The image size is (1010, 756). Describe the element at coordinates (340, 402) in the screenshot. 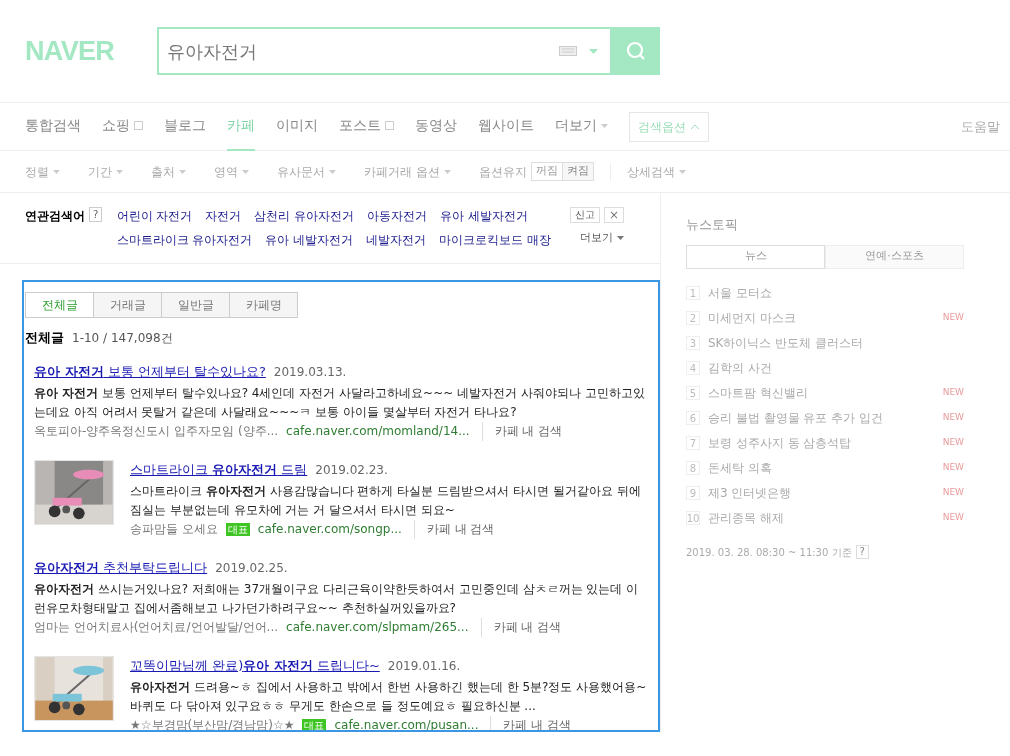

I see `result-snippet: 유아 자전거 보통 언제부터 탈수있나요? 4세인데 자전거 사달라고하네요~~~ 네발자전거 사줘야되나 고민하고있는데요 아직 어려서 못탈거 같은데 사달래요~~~ㅋ 보통 아이들 몇살부터 자전거 타나요?` at that location.